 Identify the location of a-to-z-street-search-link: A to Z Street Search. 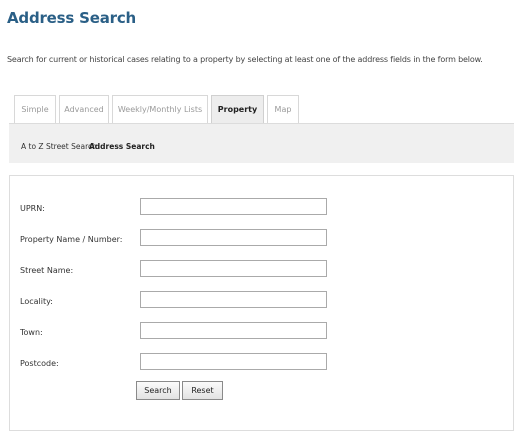
(59, 146).